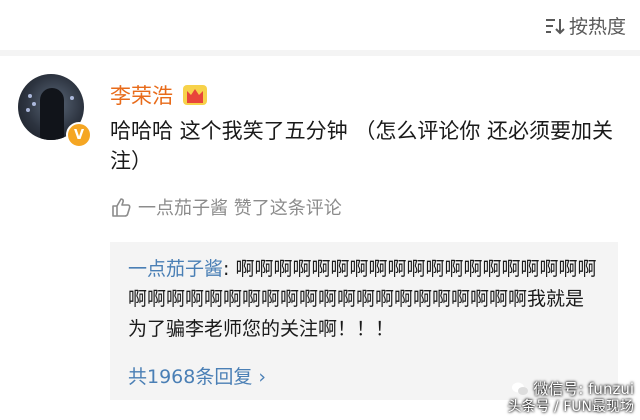 Image resolution: width=640 pixels, height=420 pixels. What do you see at coordinates (520, 388) in the screenshot?
I see `wechat-icon` at bounding box center [520, 388].